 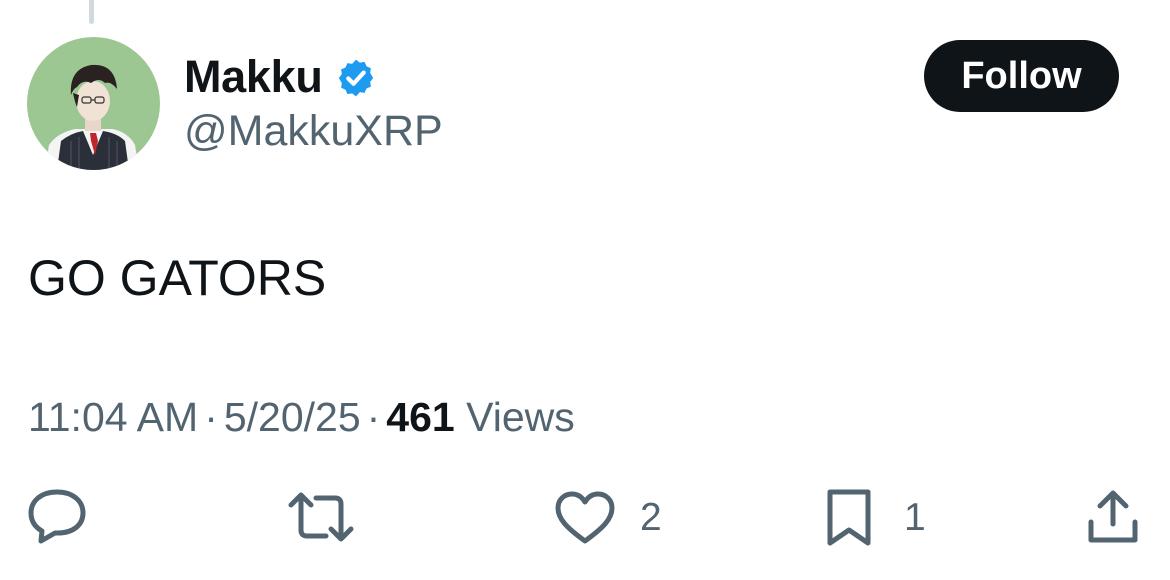 I want to click on views-label: Views, so click(x=520, y=417).